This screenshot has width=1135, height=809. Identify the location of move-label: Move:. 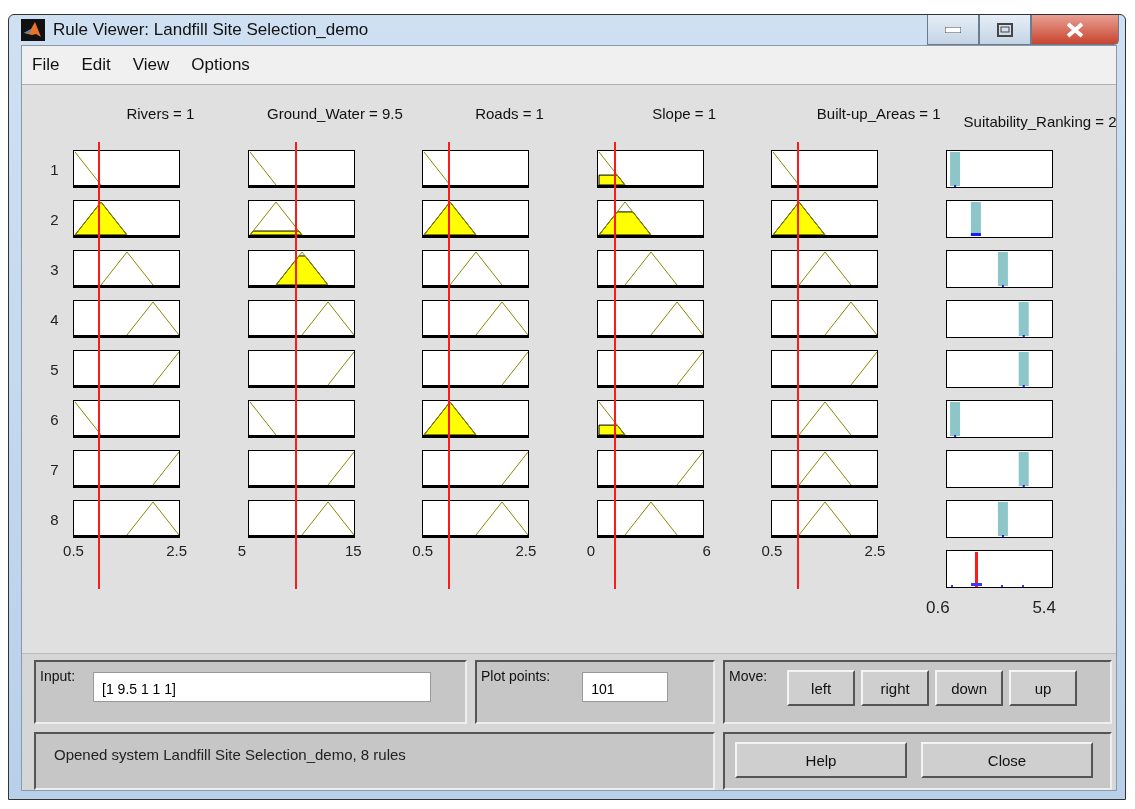
(748, 676).